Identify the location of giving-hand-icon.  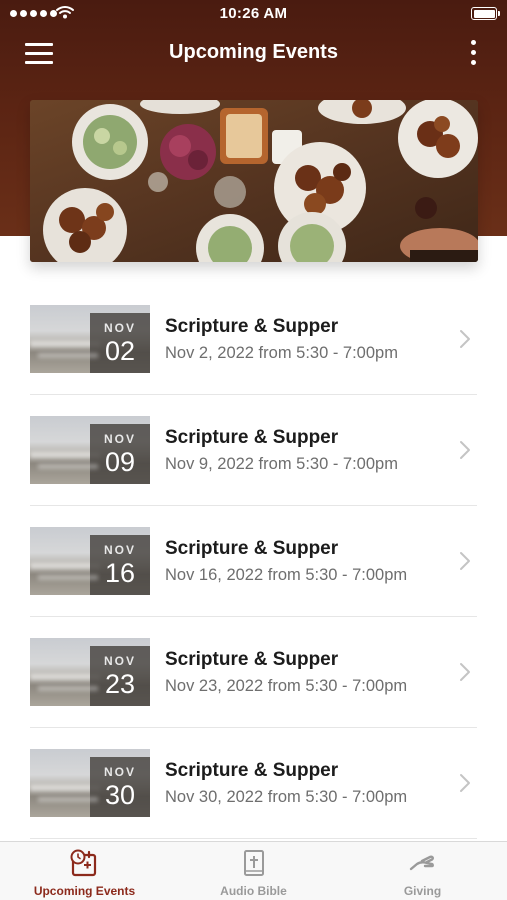
(422, 863).